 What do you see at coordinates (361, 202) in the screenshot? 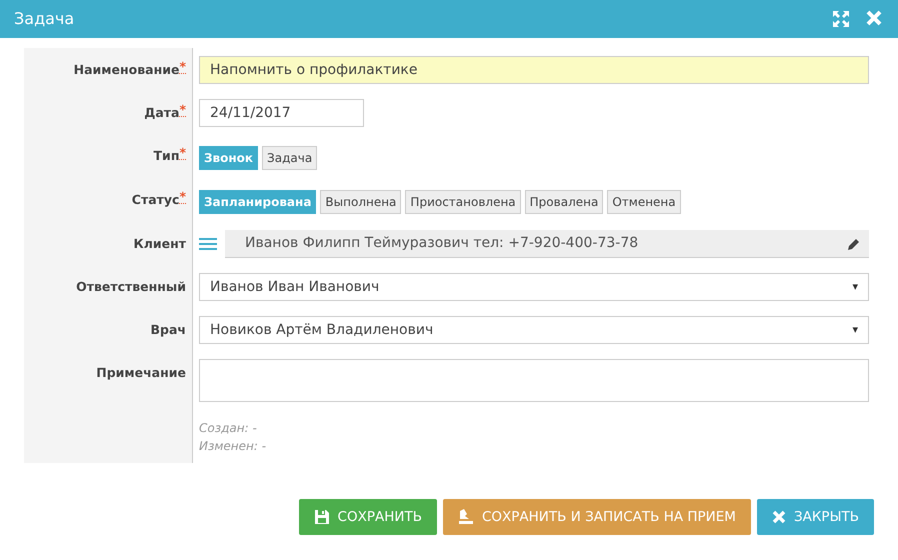
I see `option-toggle: Выполнена` at bounding box center [361, 202].